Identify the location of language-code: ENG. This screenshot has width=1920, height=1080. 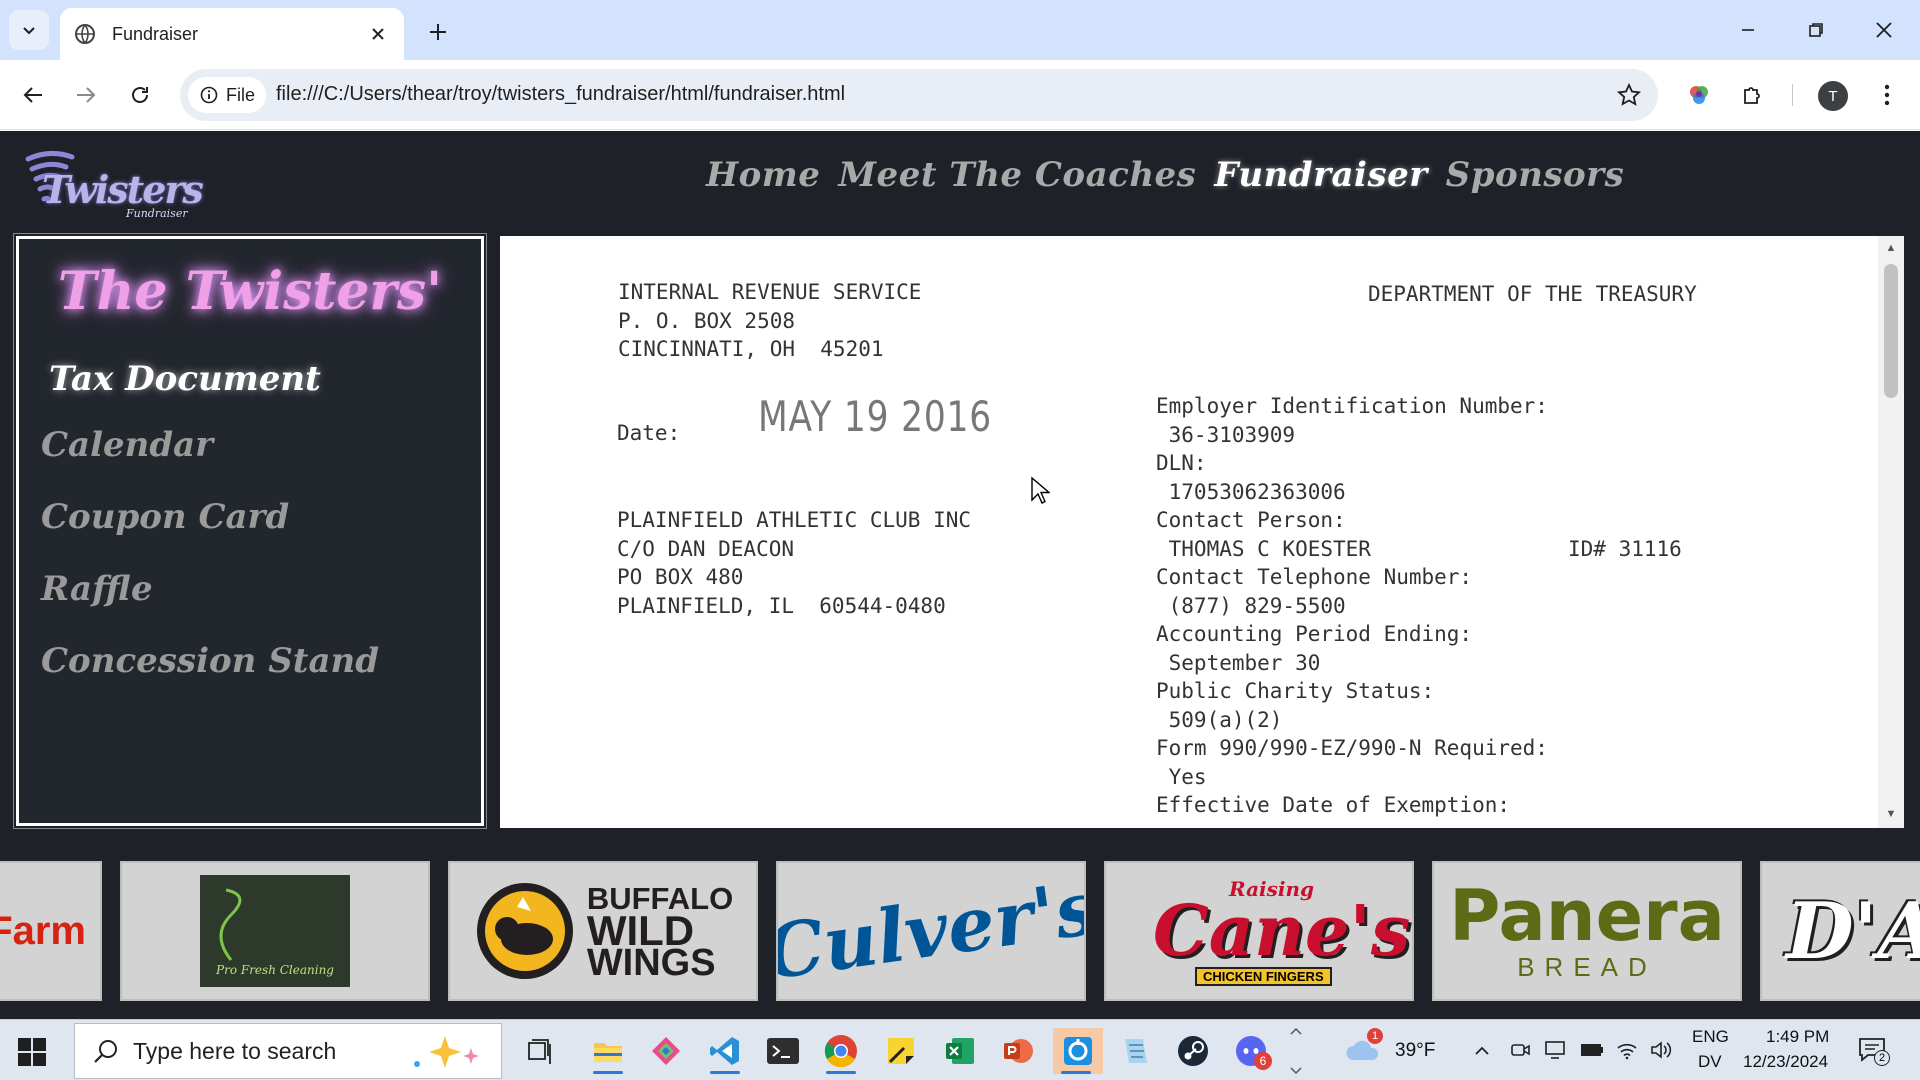
(1710, 1037).